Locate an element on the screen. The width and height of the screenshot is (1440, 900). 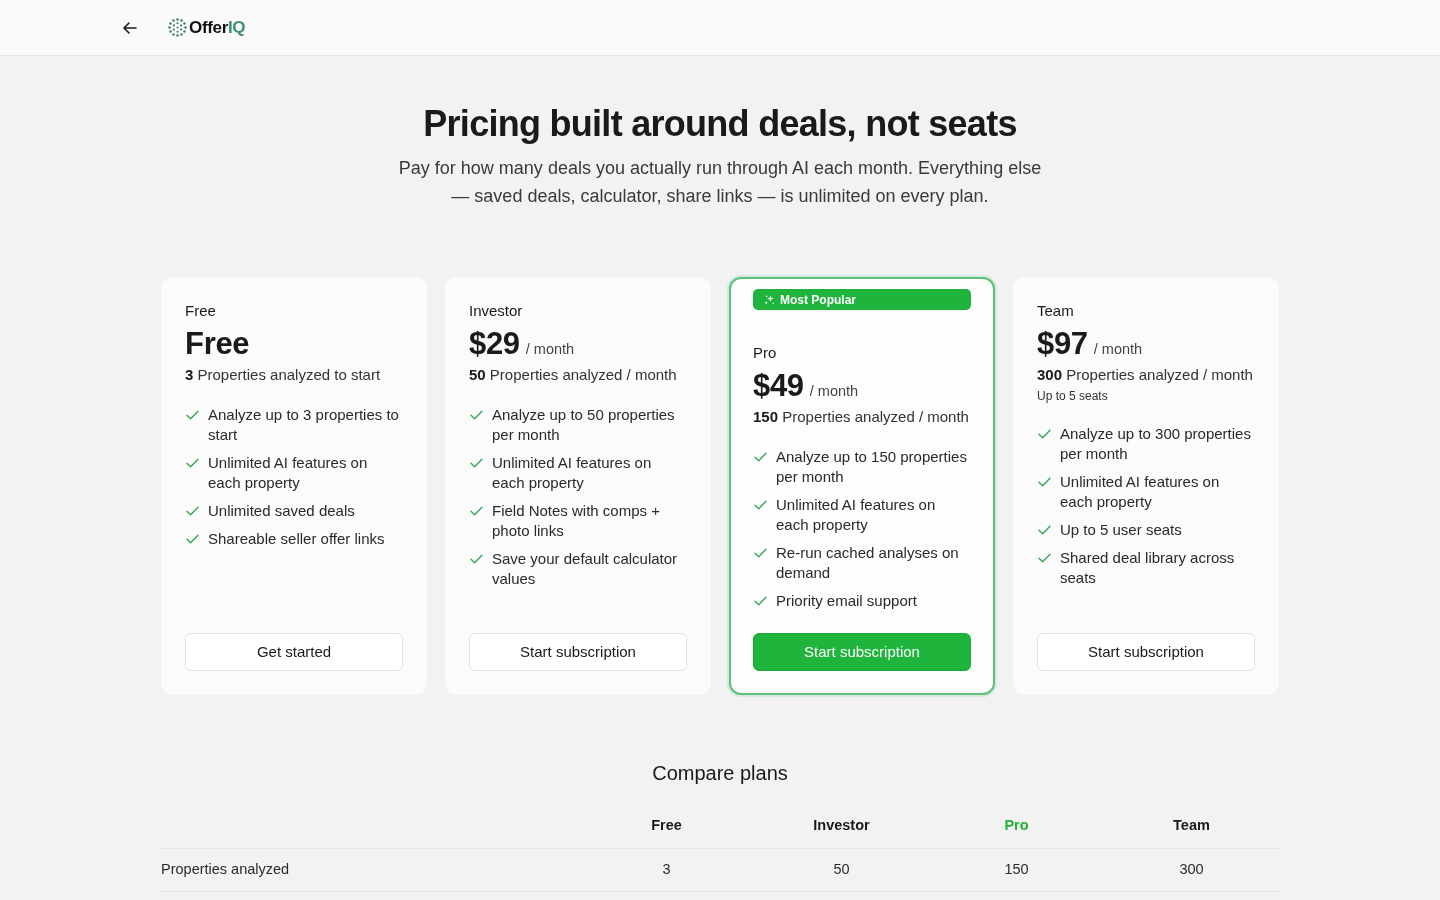
plan-name: Investor is located at coordinates (496, 311).